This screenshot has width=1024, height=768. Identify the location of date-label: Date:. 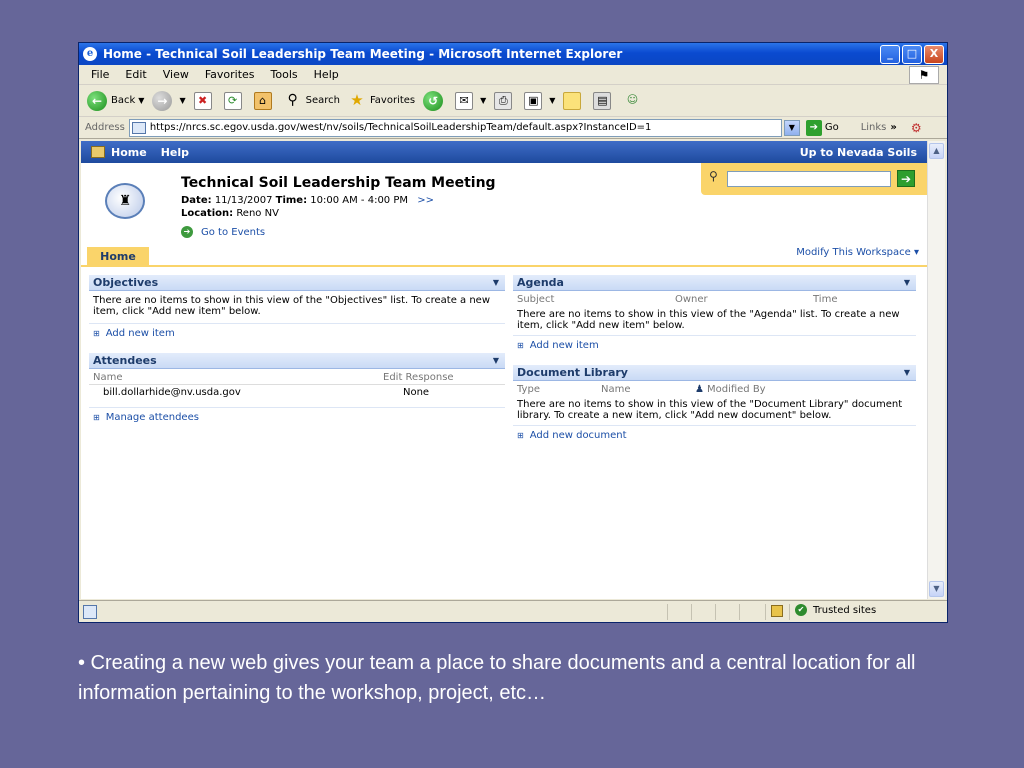
(196, 200).